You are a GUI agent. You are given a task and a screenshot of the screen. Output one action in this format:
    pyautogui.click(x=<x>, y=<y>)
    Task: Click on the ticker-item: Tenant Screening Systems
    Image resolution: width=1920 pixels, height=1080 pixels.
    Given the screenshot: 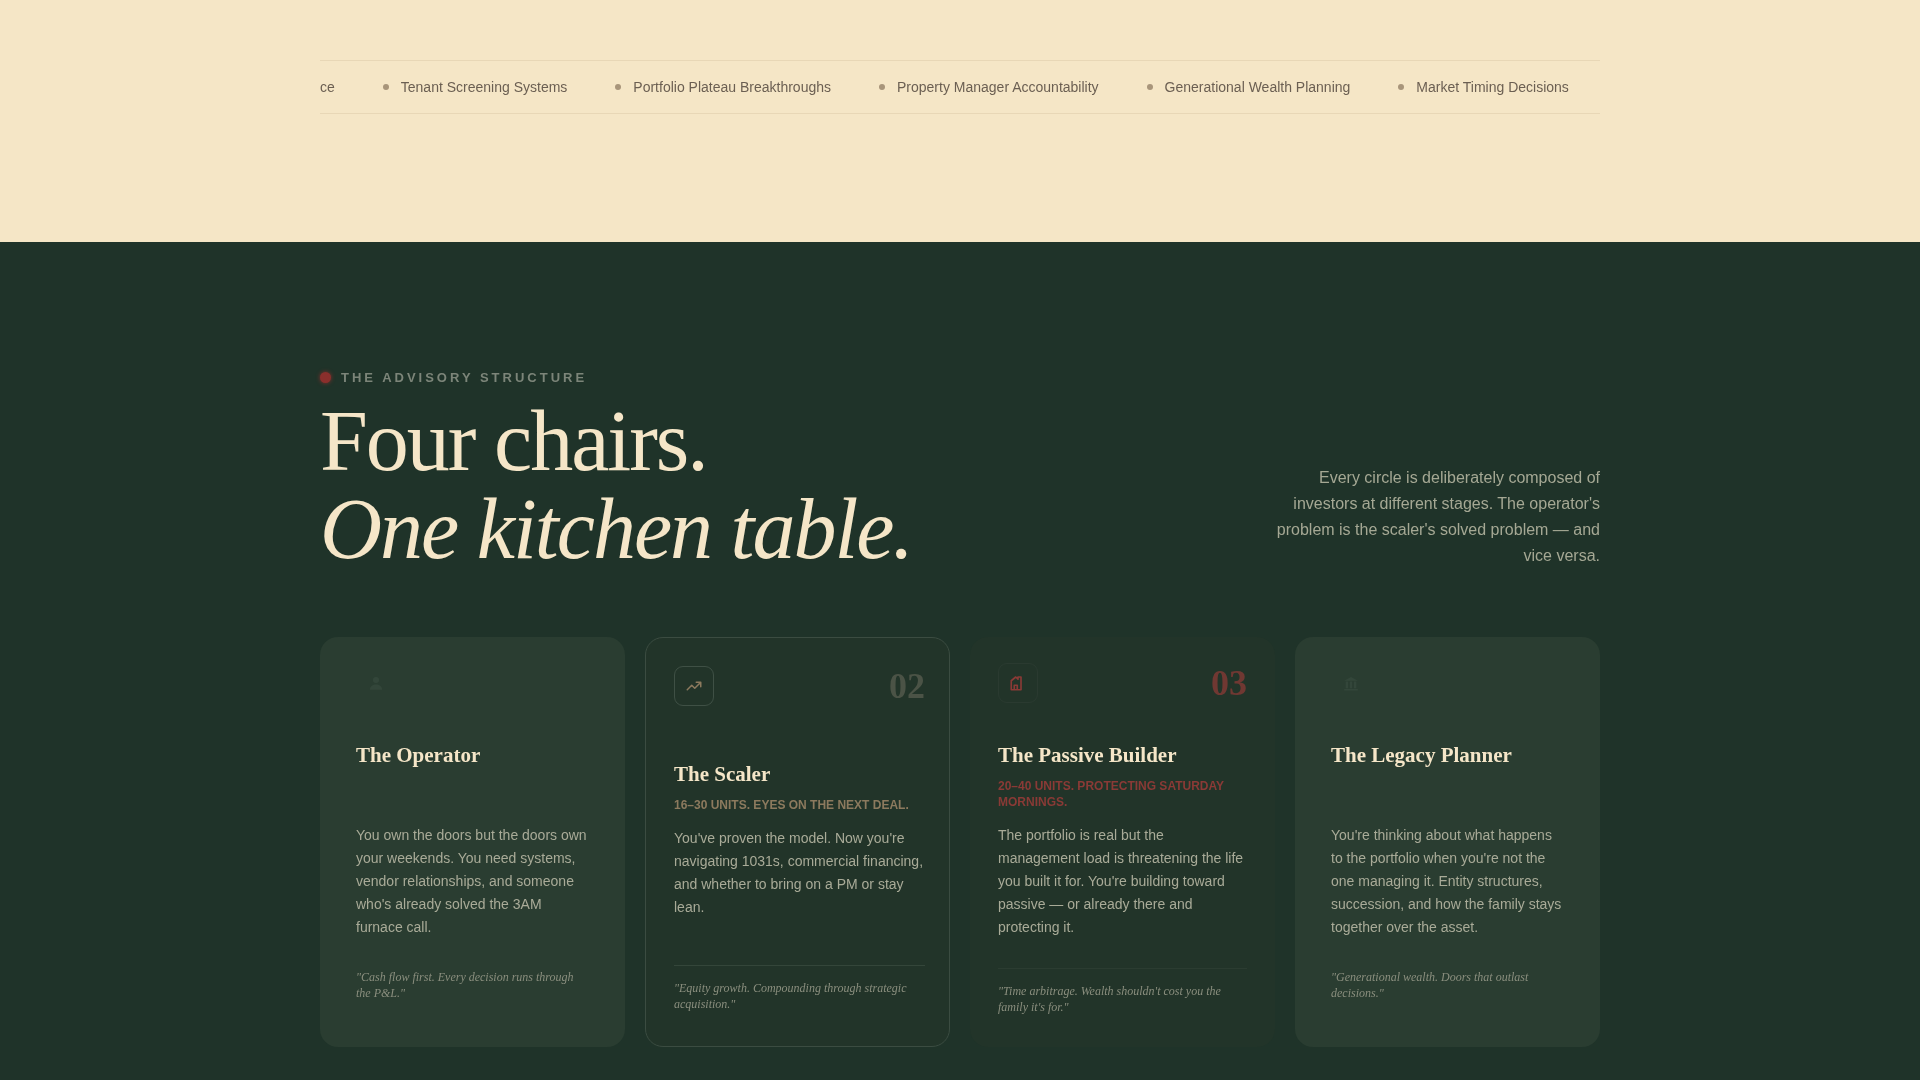 What is the action you would take?
    pyautogui.click(x=484, y=87)
    